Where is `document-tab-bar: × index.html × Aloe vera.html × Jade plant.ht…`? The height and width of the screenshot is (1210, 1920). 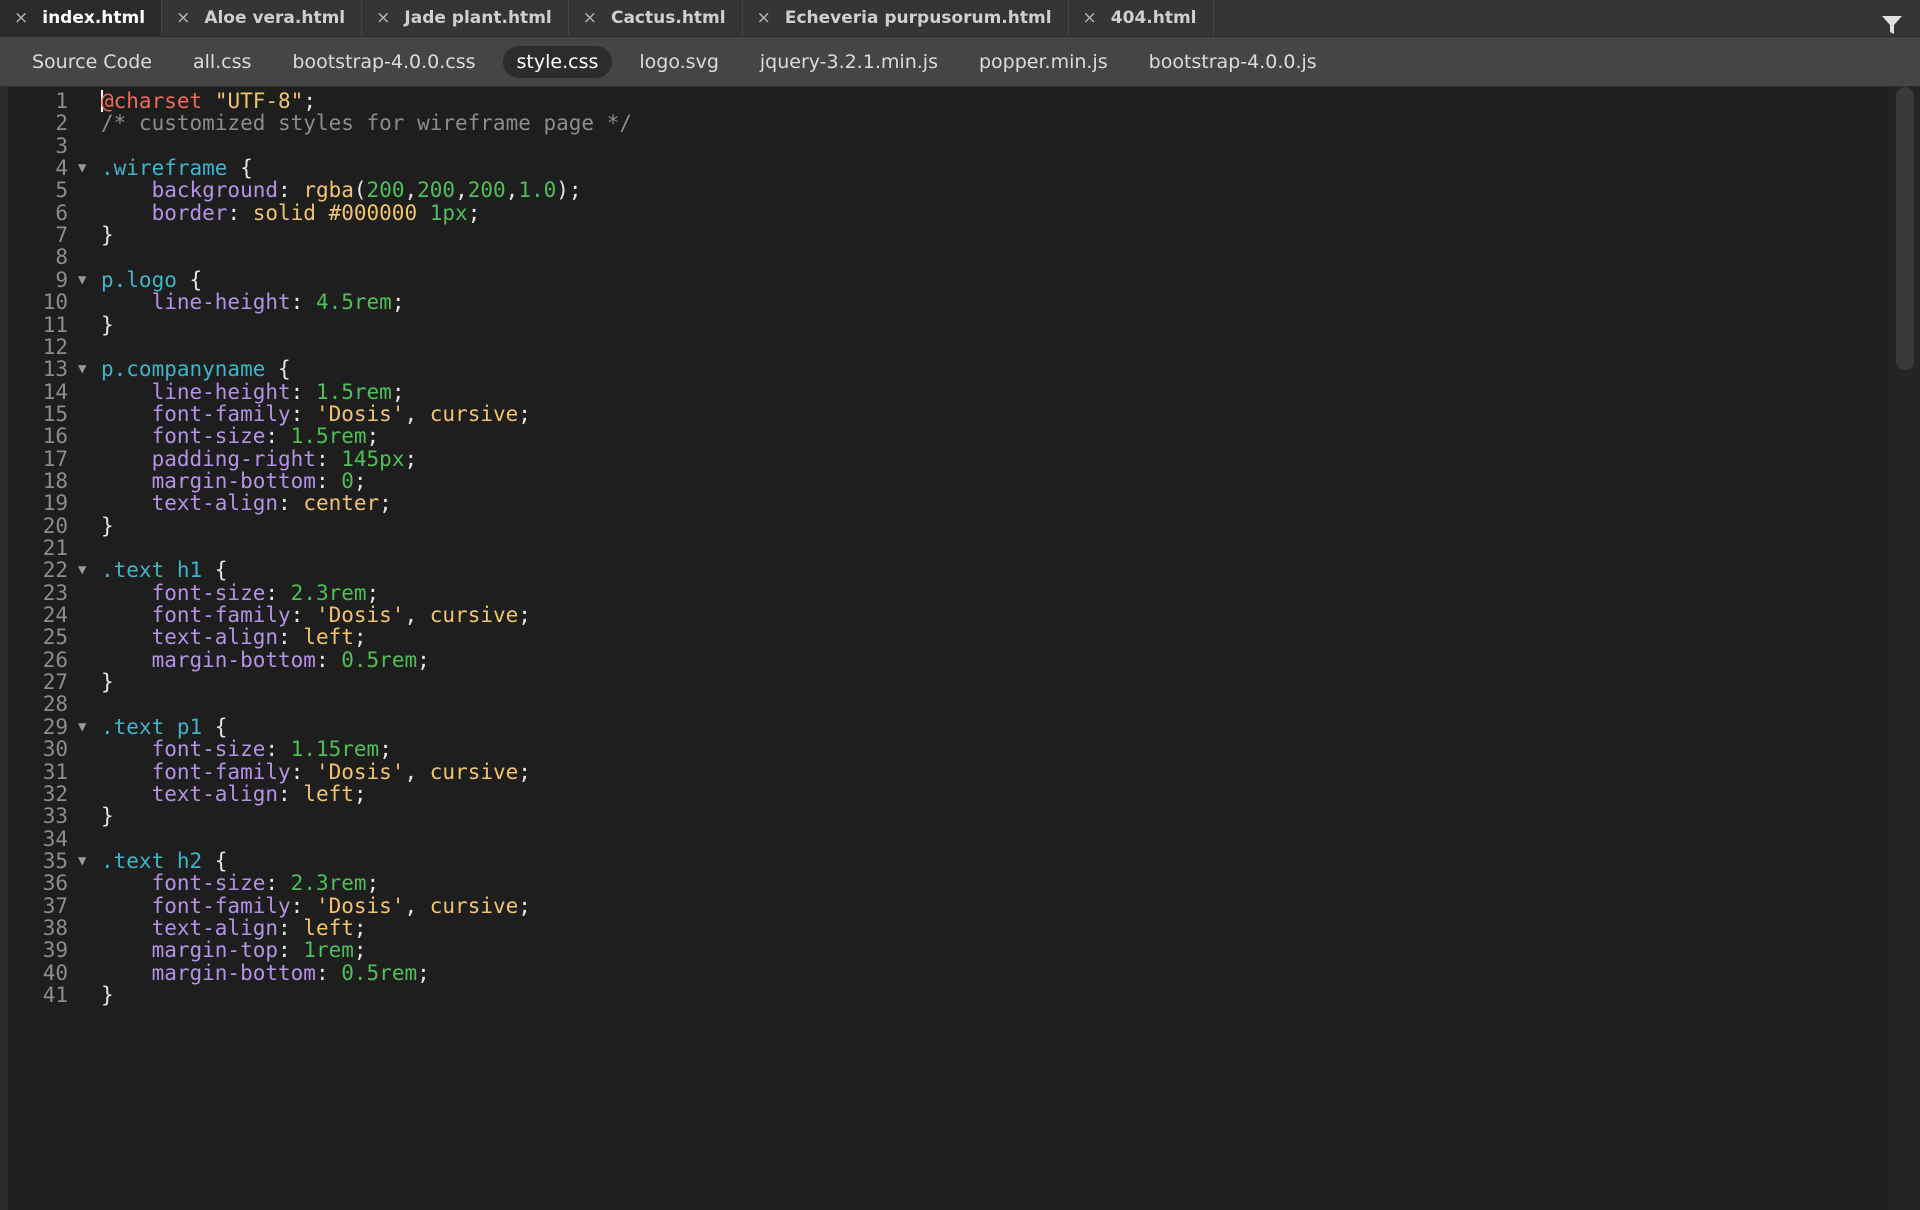 document-tab-bar: × index.html × Aloe vera.html × Jade plant.ht… is located at coordinates (960, 18).